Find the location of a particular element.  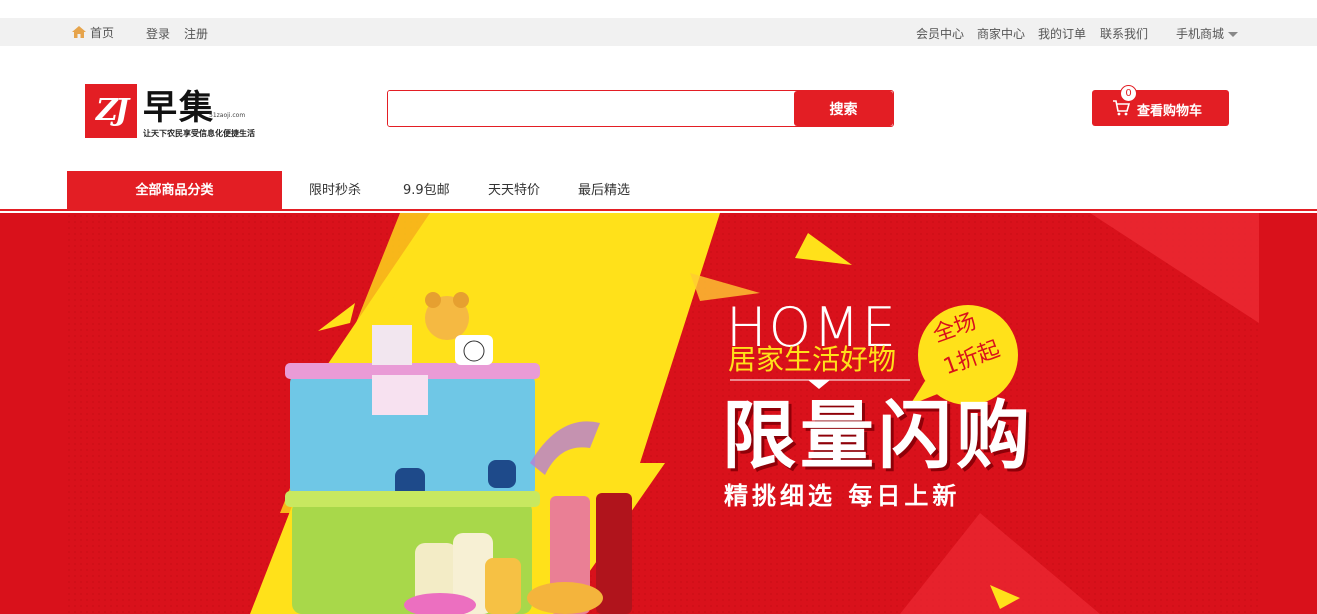

mobile-mall-menu: 手机商城 is located at coordinates (1207, 33).